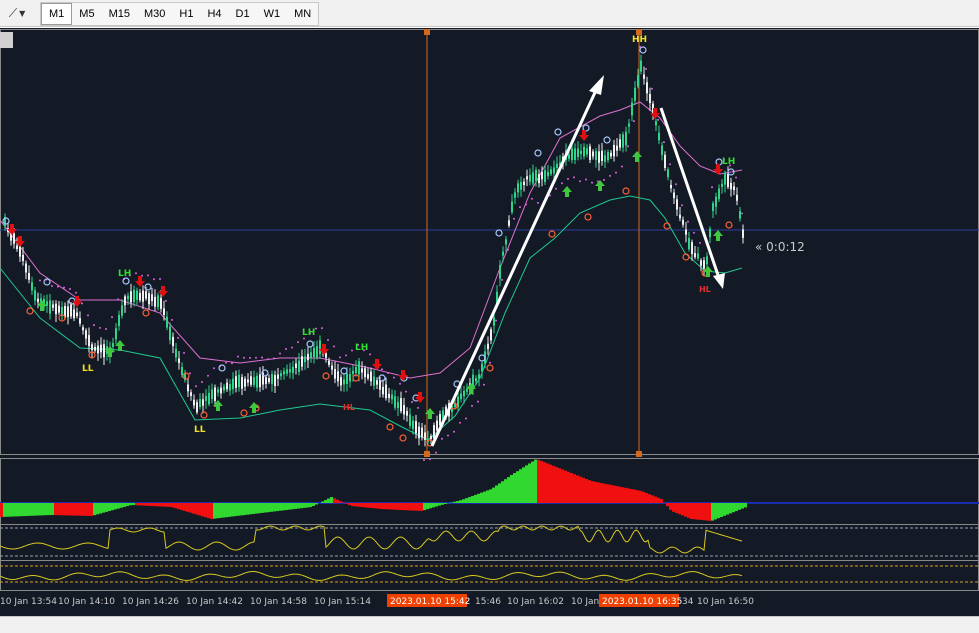 The image size is (979, 633). What do you see at coordinates (86, 14) in the screenshot?
I see `timeframe-m5: M5` at bounding box center [86, 14].